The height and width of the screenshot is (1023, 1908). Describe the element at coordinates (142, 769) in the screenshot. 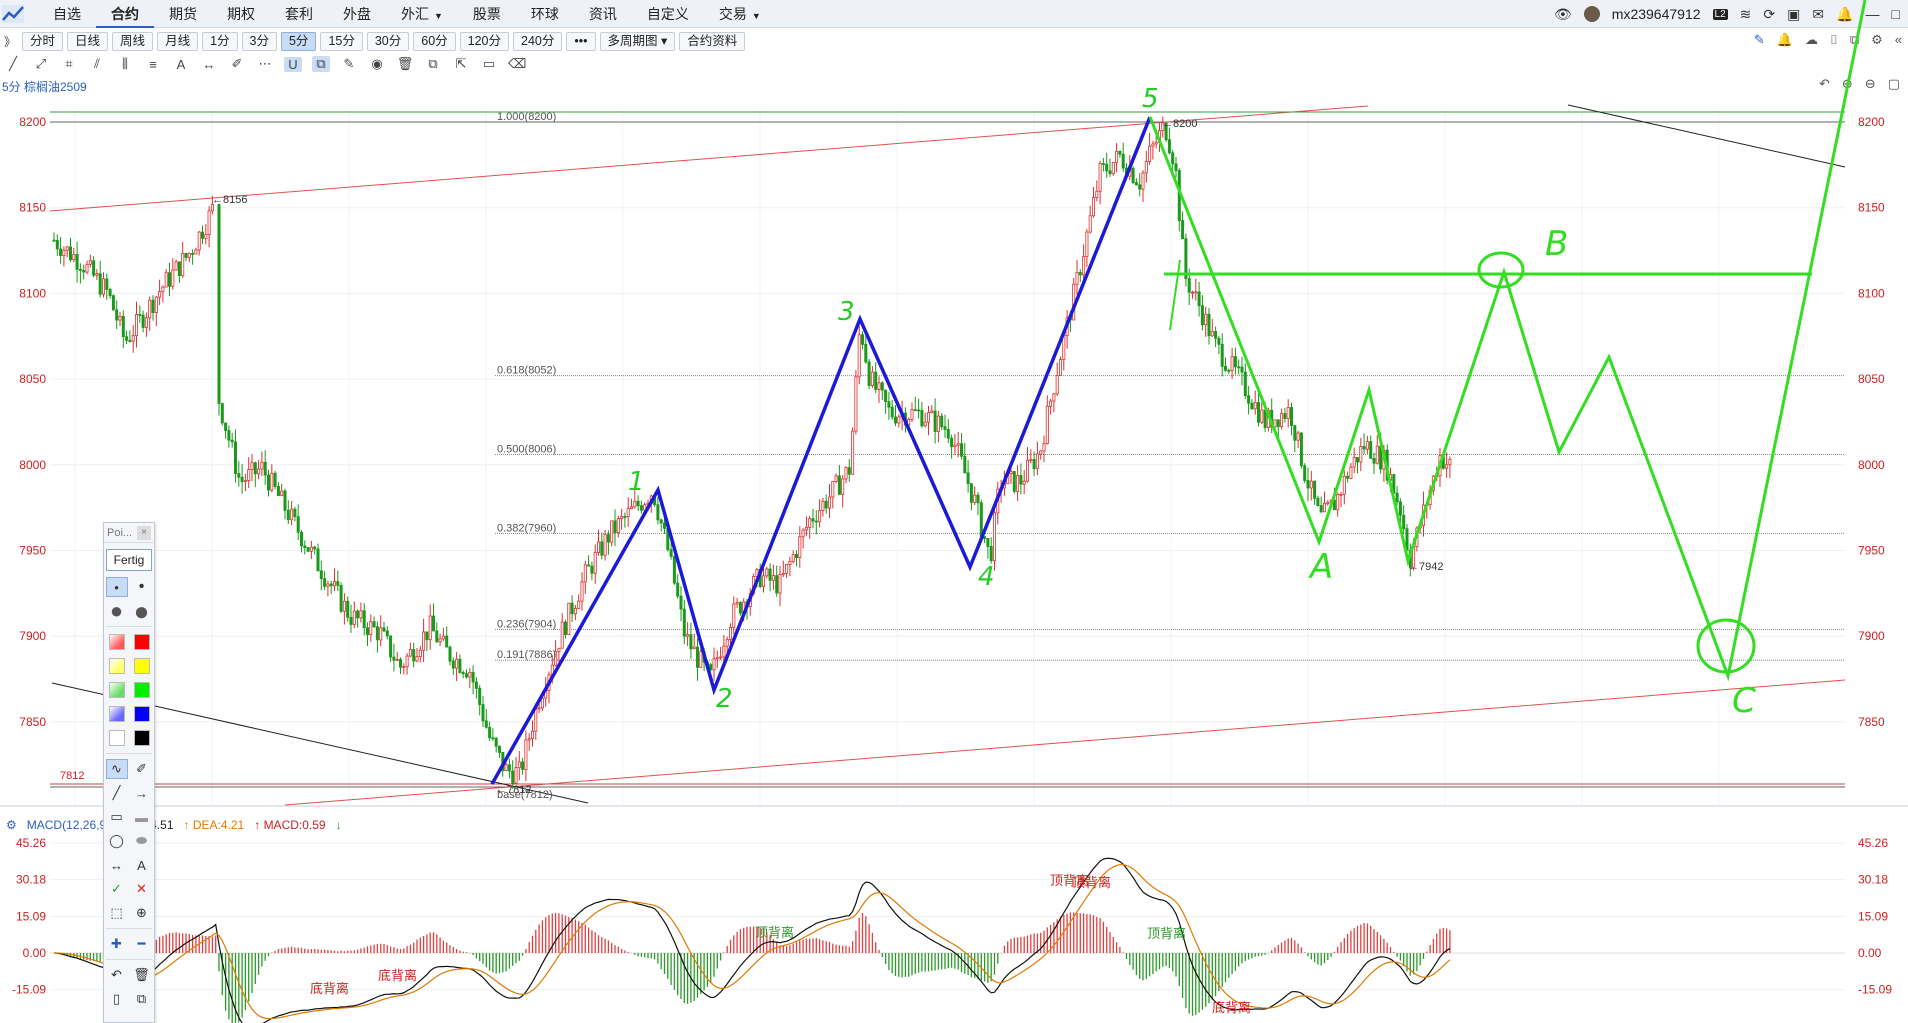

I see `marker-tool-icon: ✐` at that location.